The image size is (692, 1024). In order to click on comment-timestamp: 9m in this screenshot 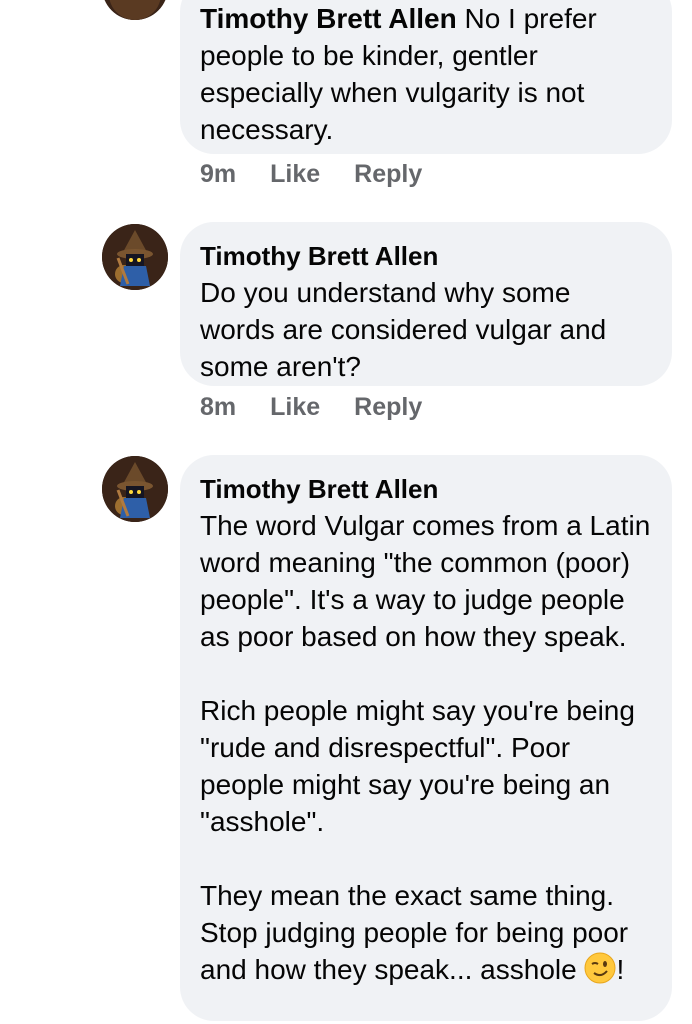, I will do `click(218, 174)`.